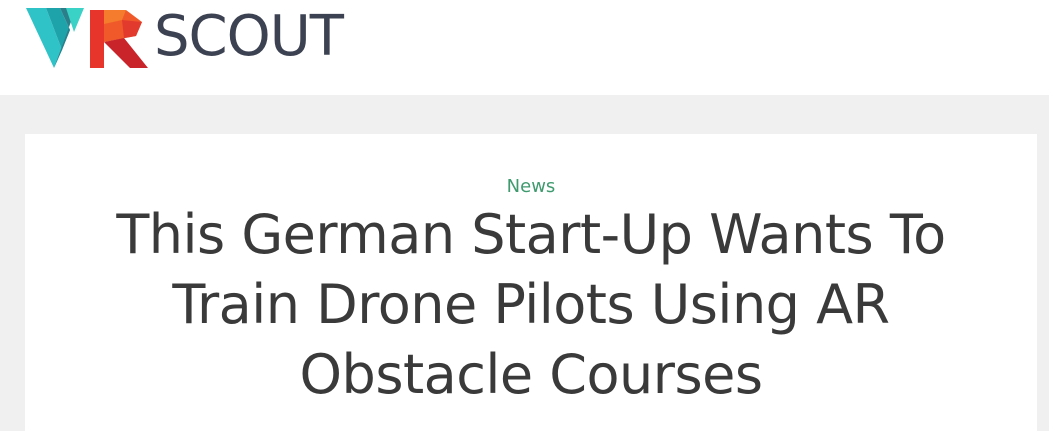  What do you see at coordinates (87, 38) in the screenshot?
I see `vr-logo-mark-icon` at bounding box center [87, 38].